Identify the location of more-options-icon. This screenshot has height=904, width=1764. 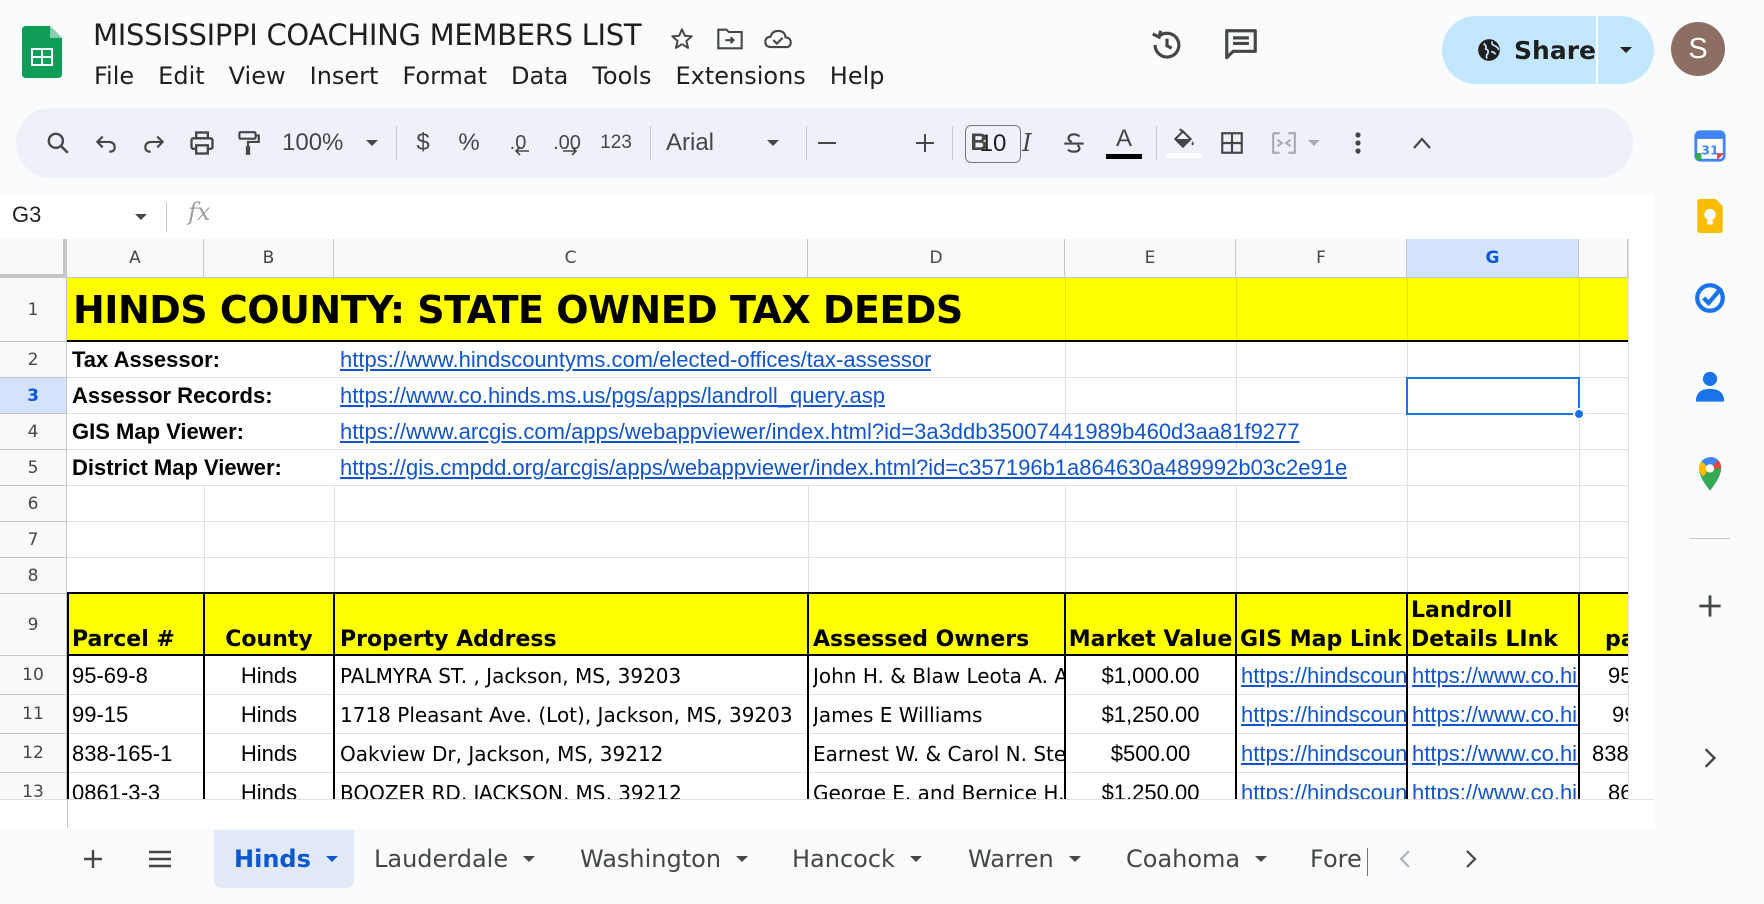
(1358, 143).